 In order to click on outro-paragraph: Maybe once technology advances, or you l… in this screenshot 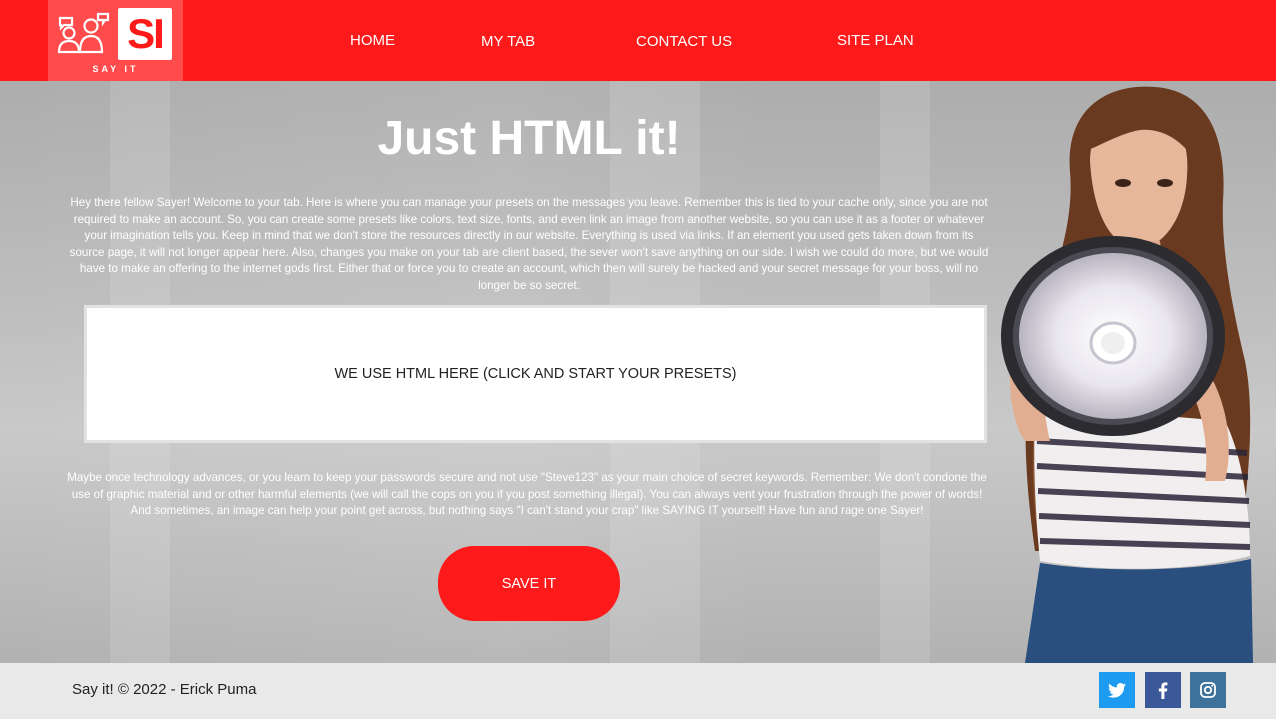, I will do `click(527, 494)`.